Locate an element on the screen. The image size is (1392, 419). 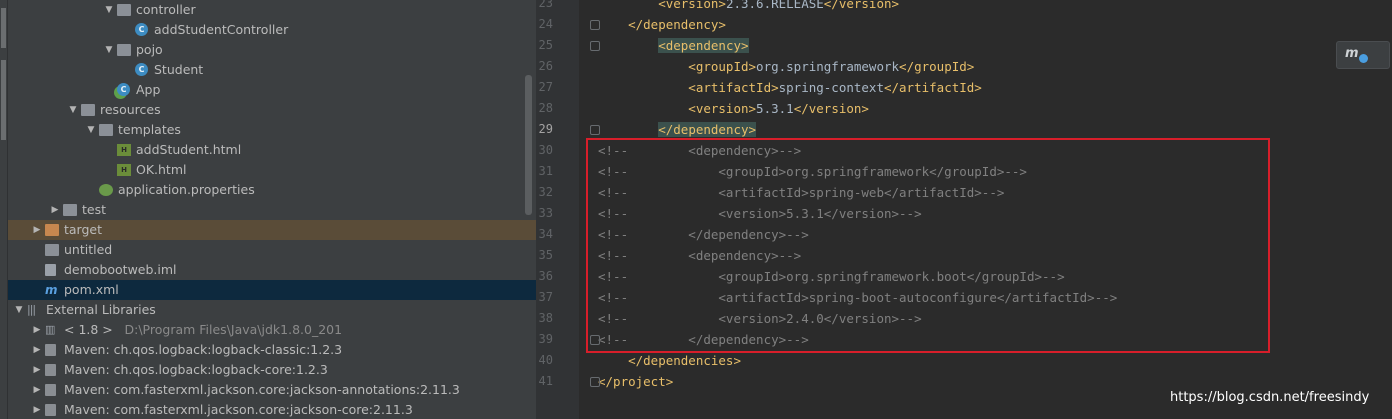
line-number: 39 is located at coordinates (545, 339).